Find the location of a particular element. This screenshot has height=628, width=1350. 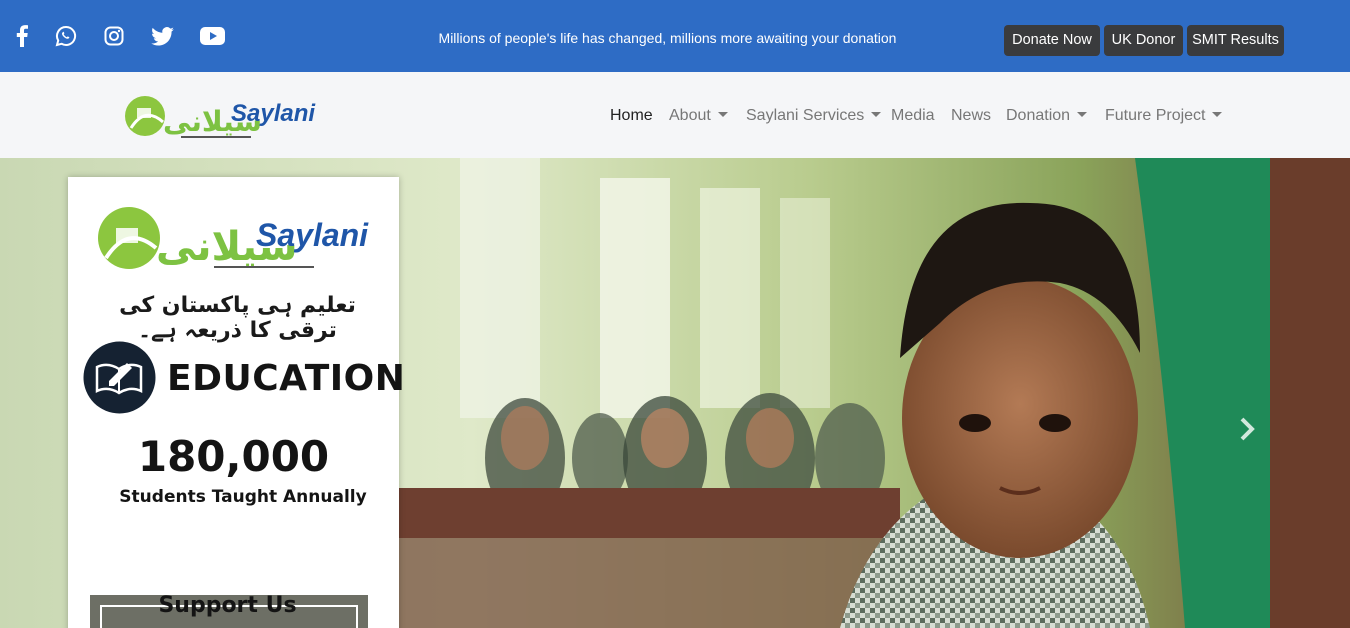

nav-donation-label: Donation is located at coordinates (1038, 115).